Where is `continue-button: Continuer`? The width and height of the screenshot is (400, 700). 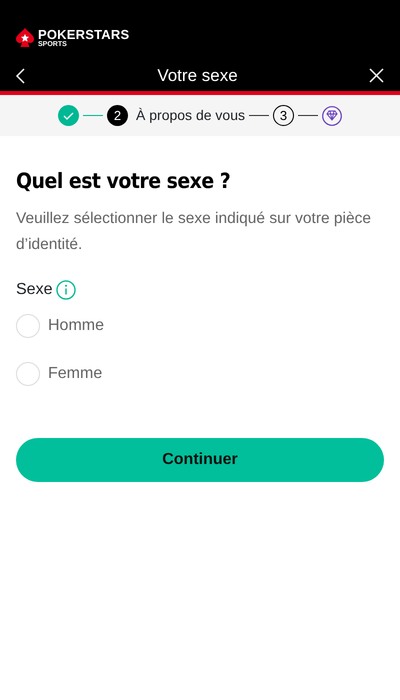 continue-button: Continuer is located at coordinates (200, 460).